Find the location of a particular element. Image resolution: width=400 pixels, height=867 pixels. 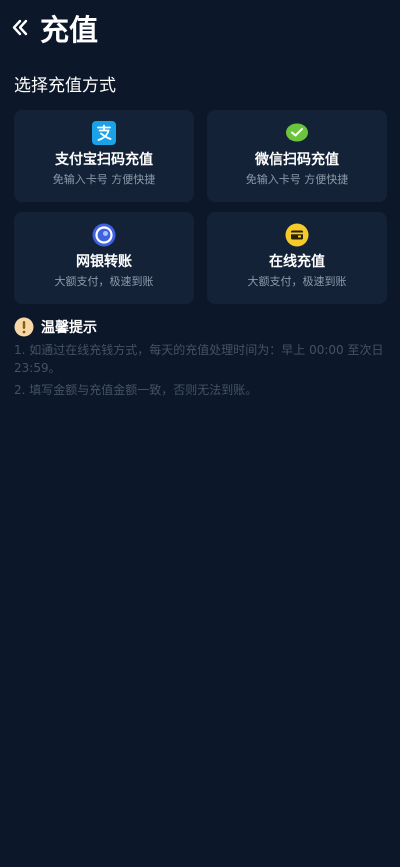

alipay-icon is located at coordinates (104, 133).